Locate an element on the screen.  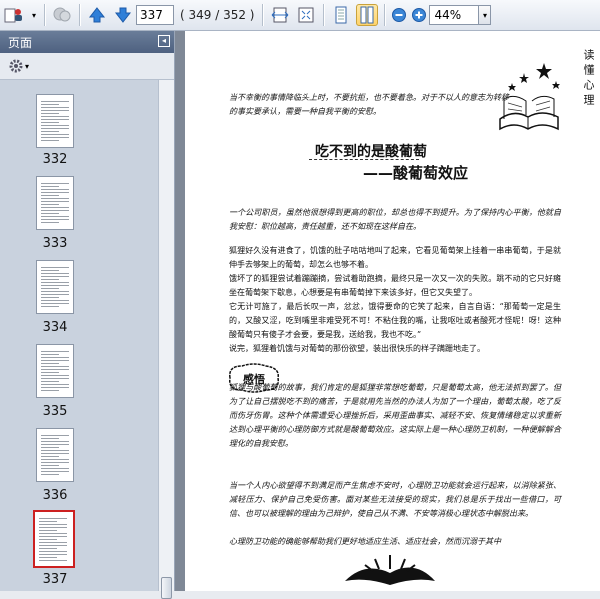
chapter-title: 吃不到的是酸葡萄 is located at coordinates (371, 152).